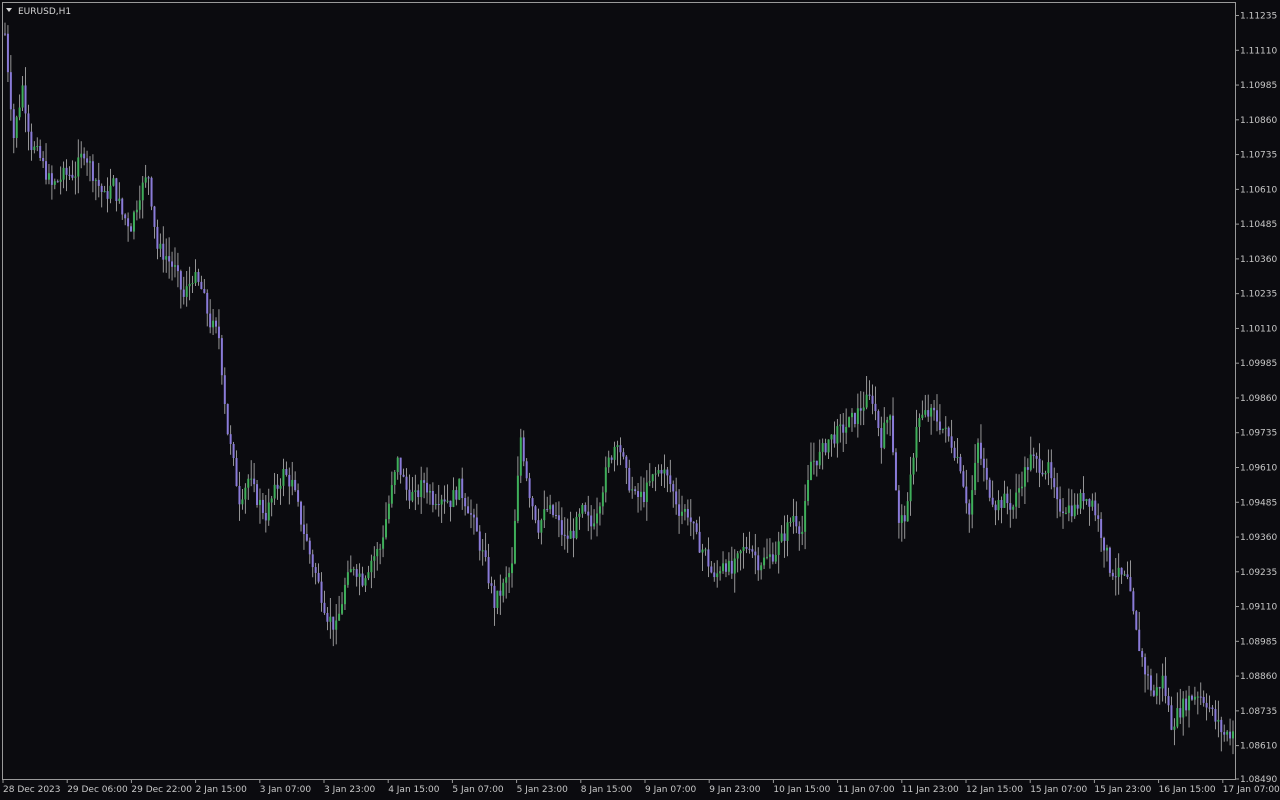  I want to click on time-tick-label: 29 Dec 06:00, so click(97, 790).